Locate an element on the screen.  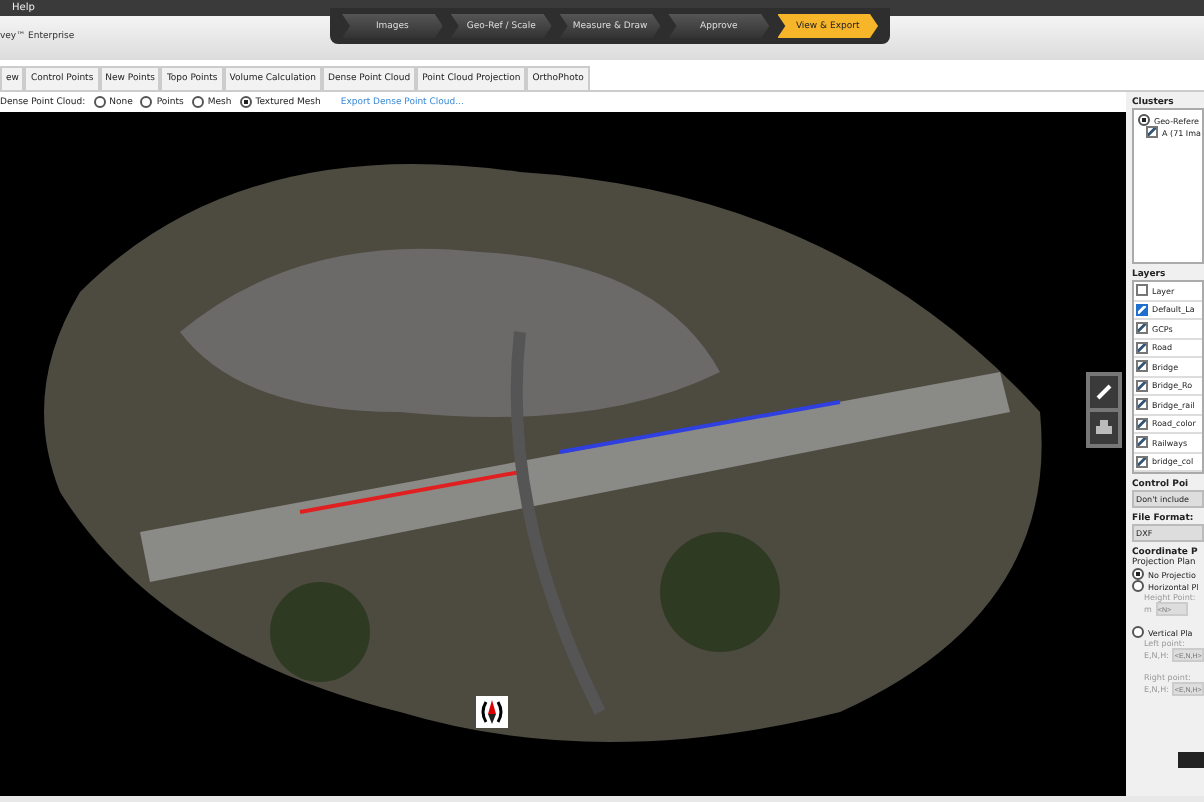
printer-icon is located at coordinates (1104, 428).